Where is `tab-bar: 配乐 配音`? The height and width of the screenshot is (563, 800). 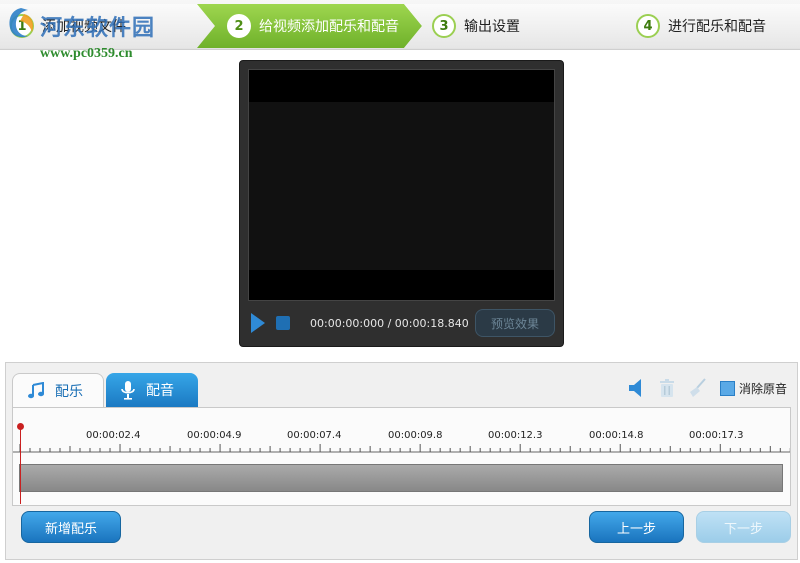
tab-bar: 配乐 配音 is located at coordinates (106, 390).